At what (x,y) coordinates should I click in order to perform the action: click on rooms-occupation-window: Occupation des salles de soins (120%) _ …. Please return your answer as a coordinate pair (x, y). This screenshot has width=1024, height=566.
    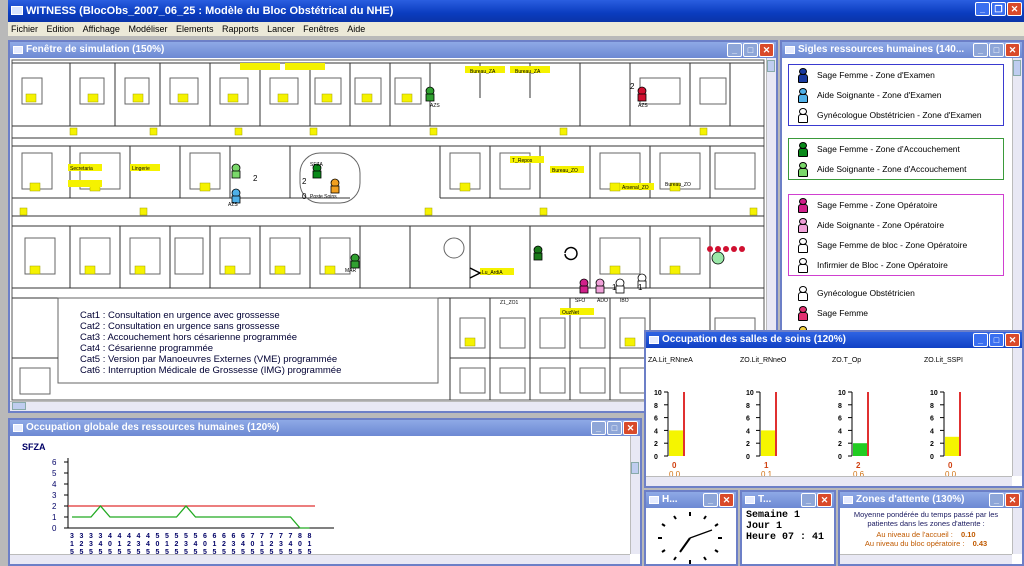
    Looking at the image, I should click on (834, 409).